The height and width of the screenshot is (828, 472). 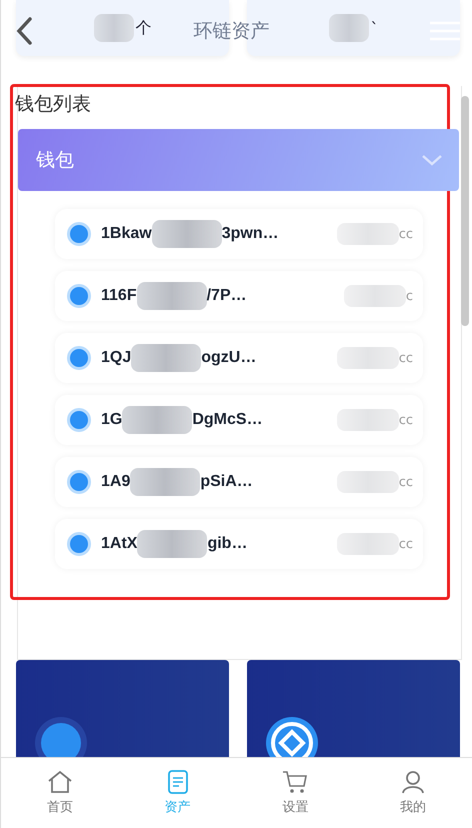 What do you see at coordinates (111, 420) in the screenshot?
I see `address-text: 1G` at bounding box center [111, 420].